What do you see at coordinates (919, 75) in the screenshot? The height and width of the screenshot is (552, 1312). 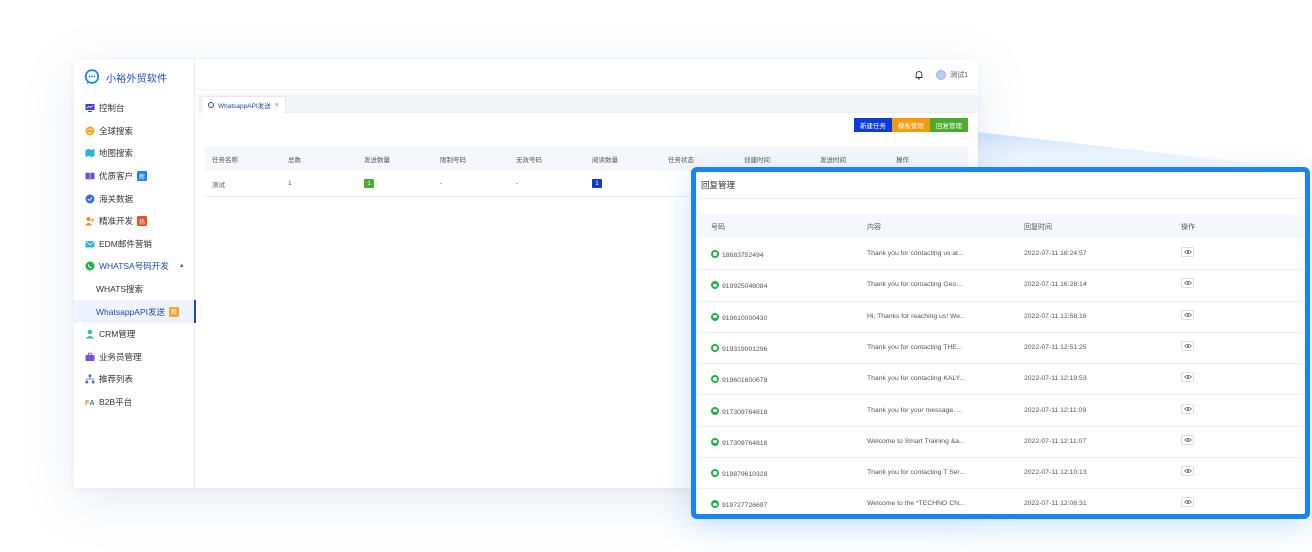 I see `bell-icon` at bounding box center [919, 75].